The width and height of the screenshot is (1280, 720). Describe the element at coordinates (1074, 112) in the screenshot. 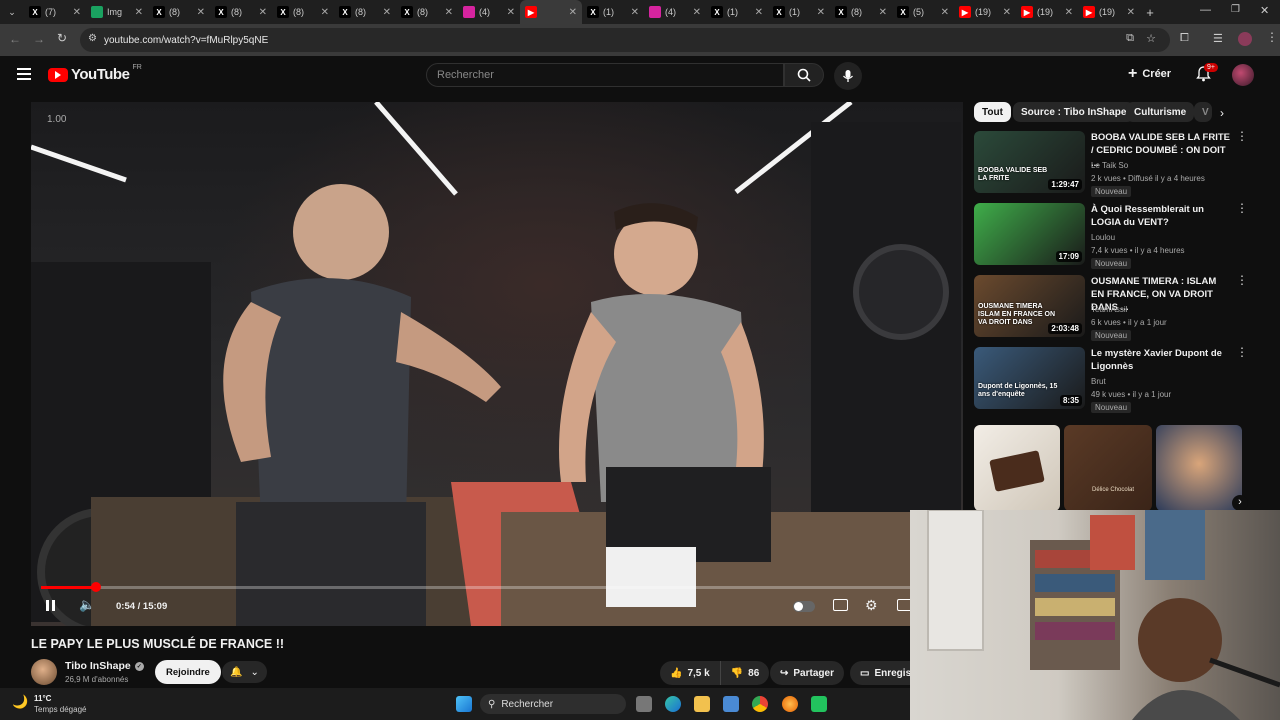

I see `filter-chip: Source : Tibo InShape` at that location.